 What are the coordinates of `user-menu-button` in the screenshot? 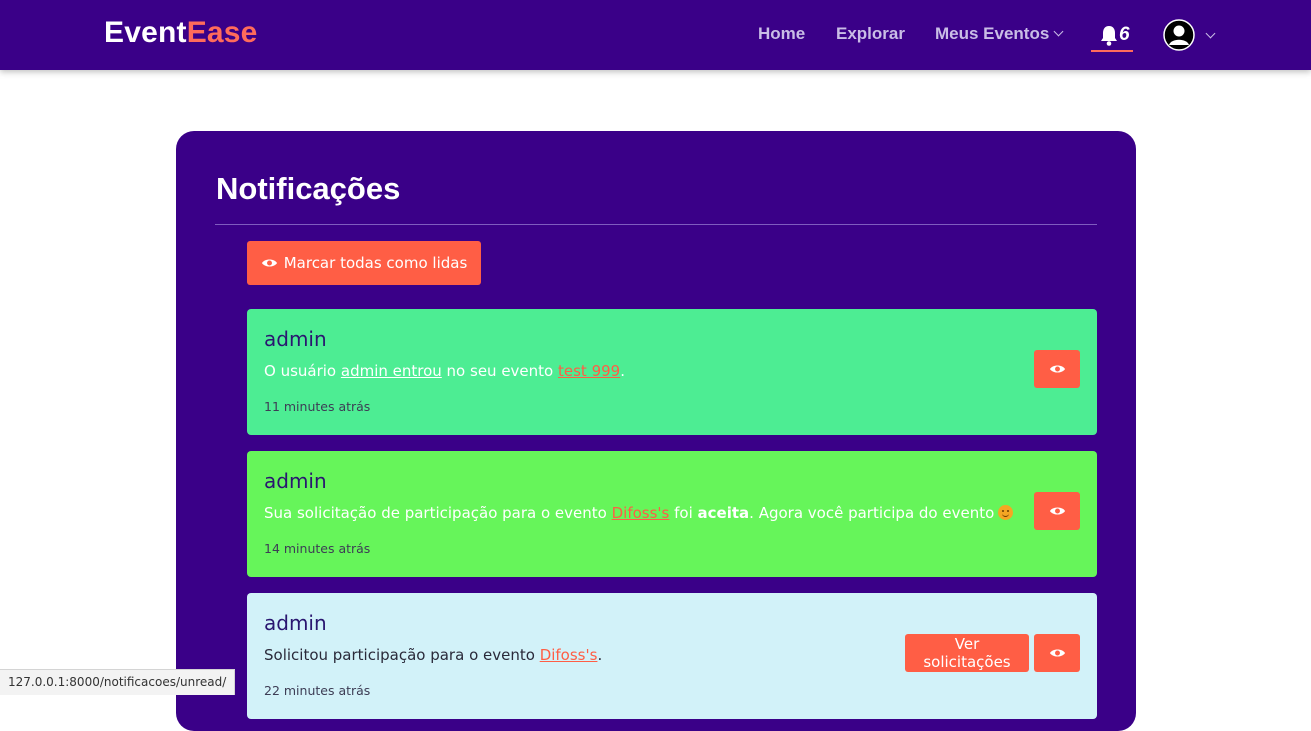 It's located at (1189, 35).